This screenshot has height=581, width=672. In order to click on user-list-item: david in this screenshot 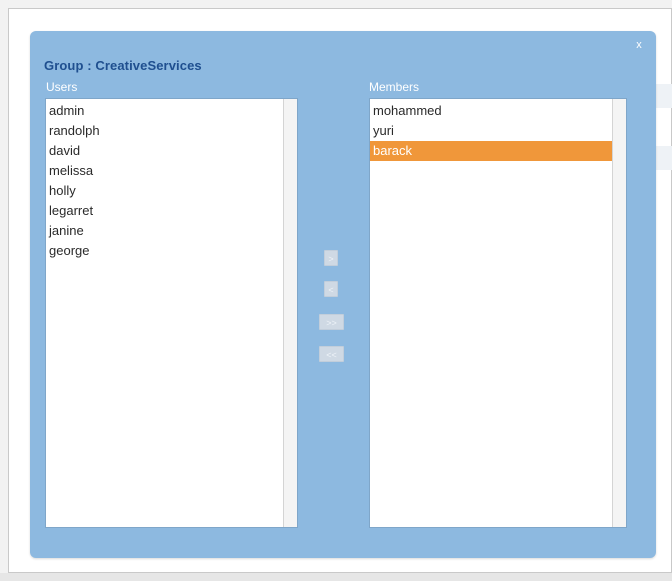, I will do `click(171, 151)`.